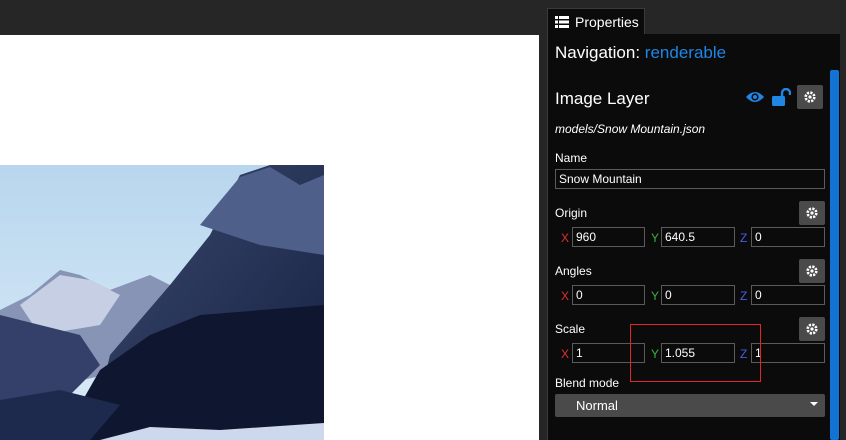 The image size is (846, 440). I want to click on angles-x-input, so click(608, 295).